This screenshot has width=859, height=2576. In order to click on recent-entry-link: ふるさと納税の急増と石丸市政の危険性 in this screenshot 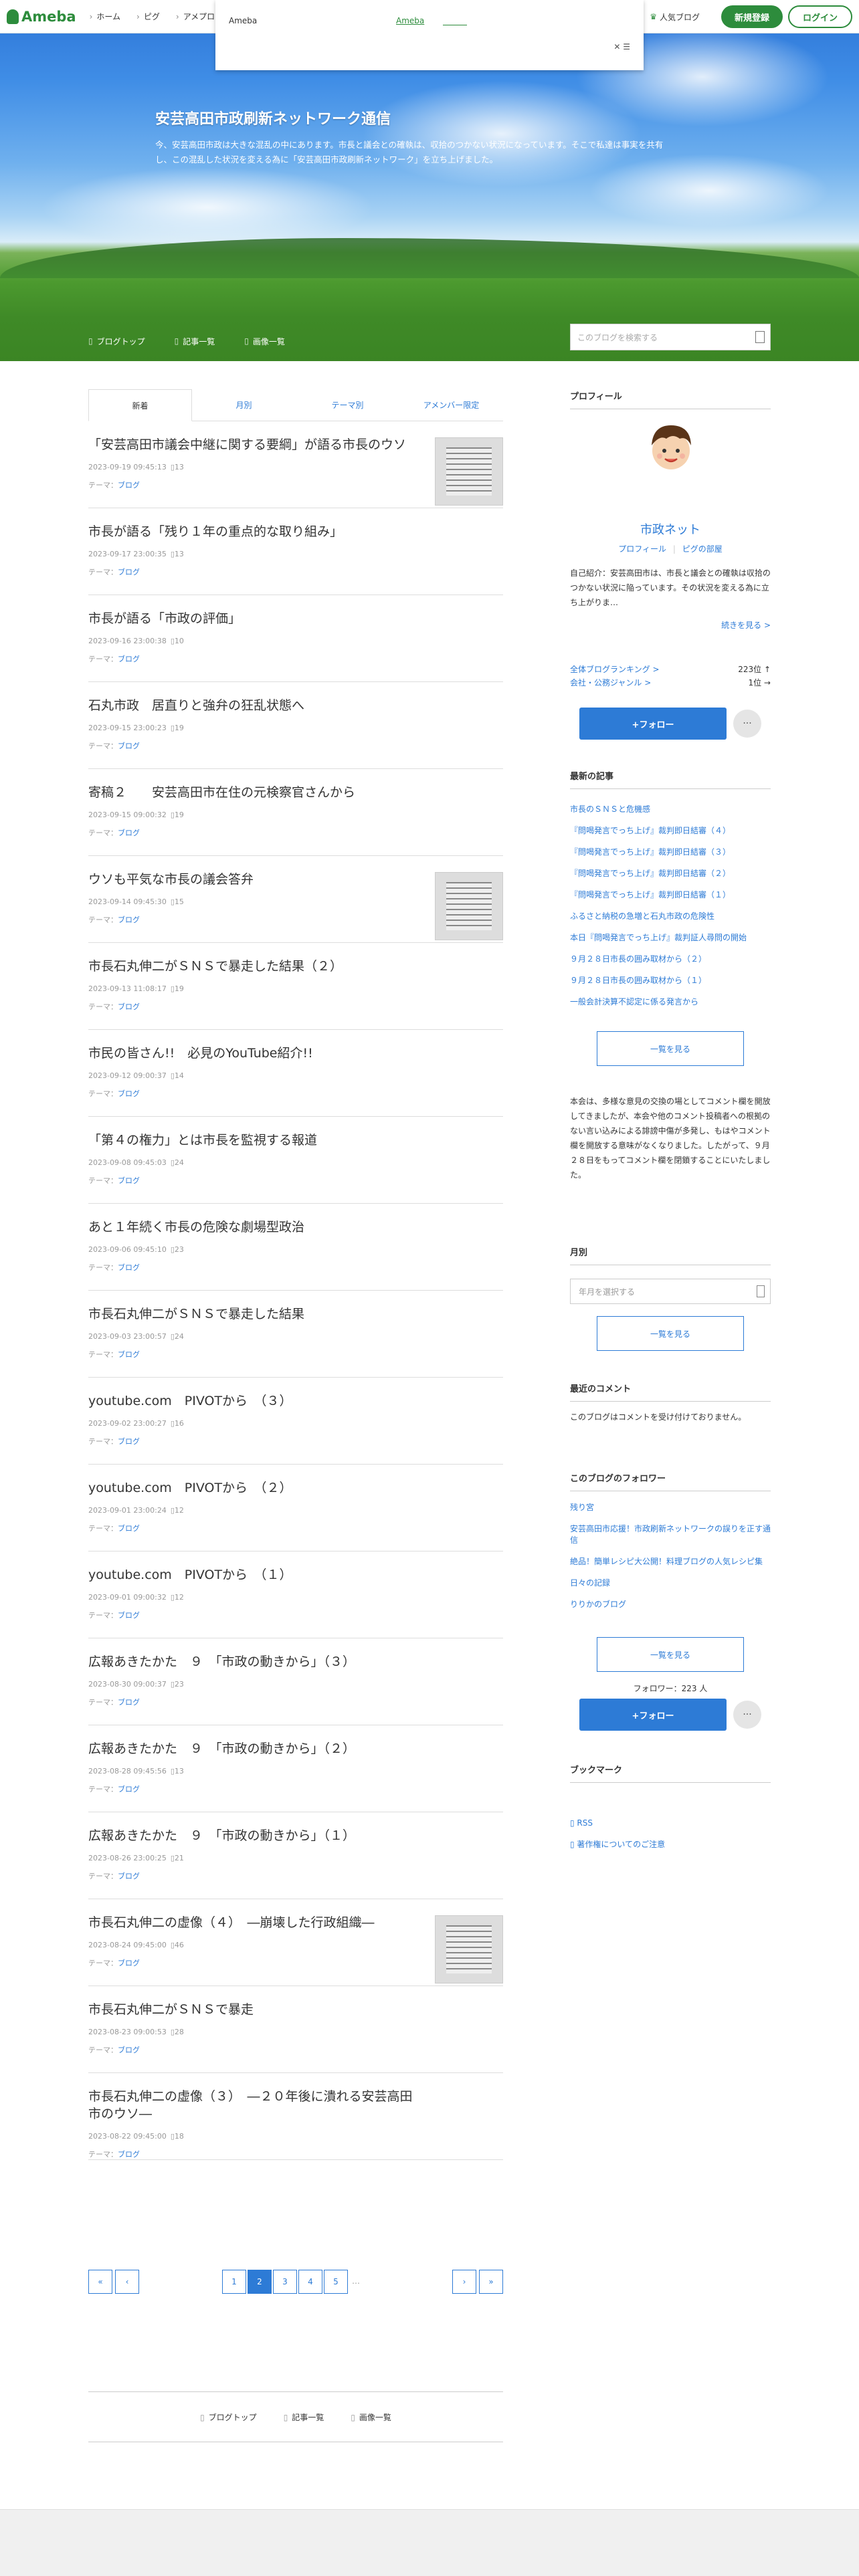, I will do `click(671, 916)`.